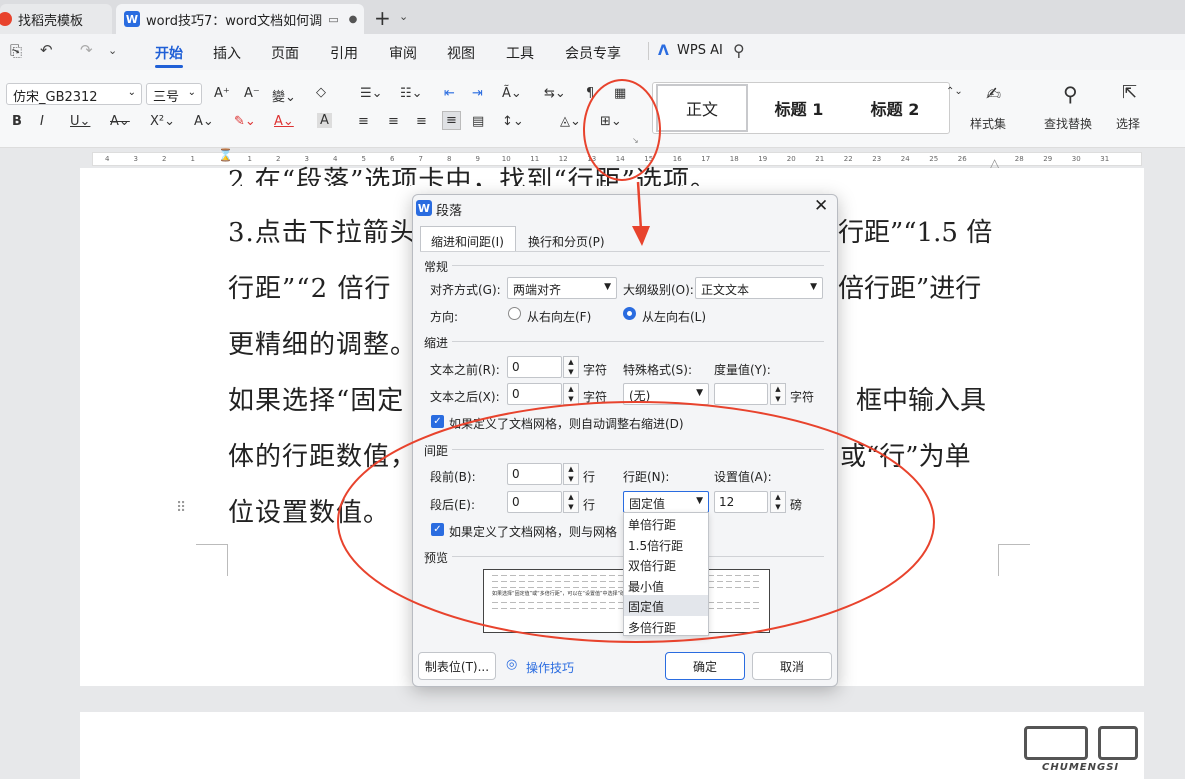 This screenshot has height=779, width=1185. I want to click on annotation-arrow-line, so click(639, 206).